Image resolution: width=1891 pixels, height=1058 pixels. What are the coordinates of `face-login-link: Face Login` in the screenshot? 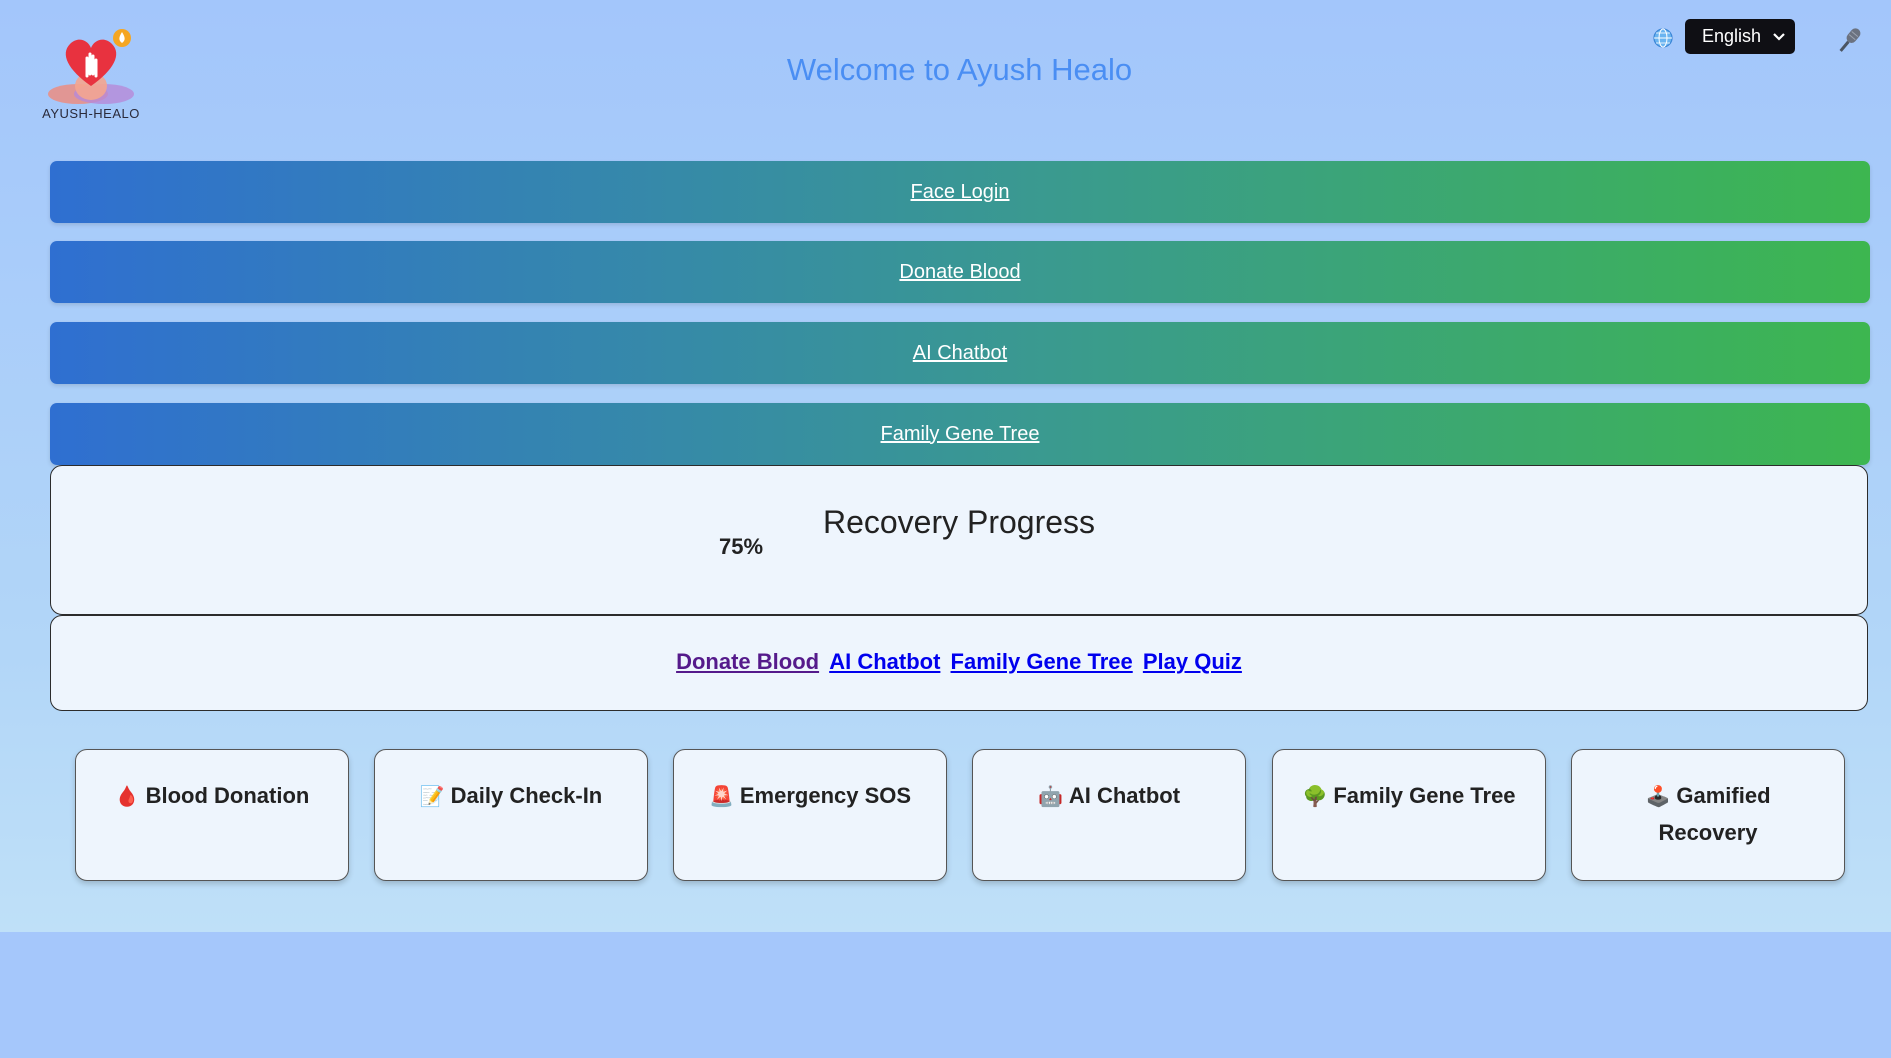 It's located at (960, 192).